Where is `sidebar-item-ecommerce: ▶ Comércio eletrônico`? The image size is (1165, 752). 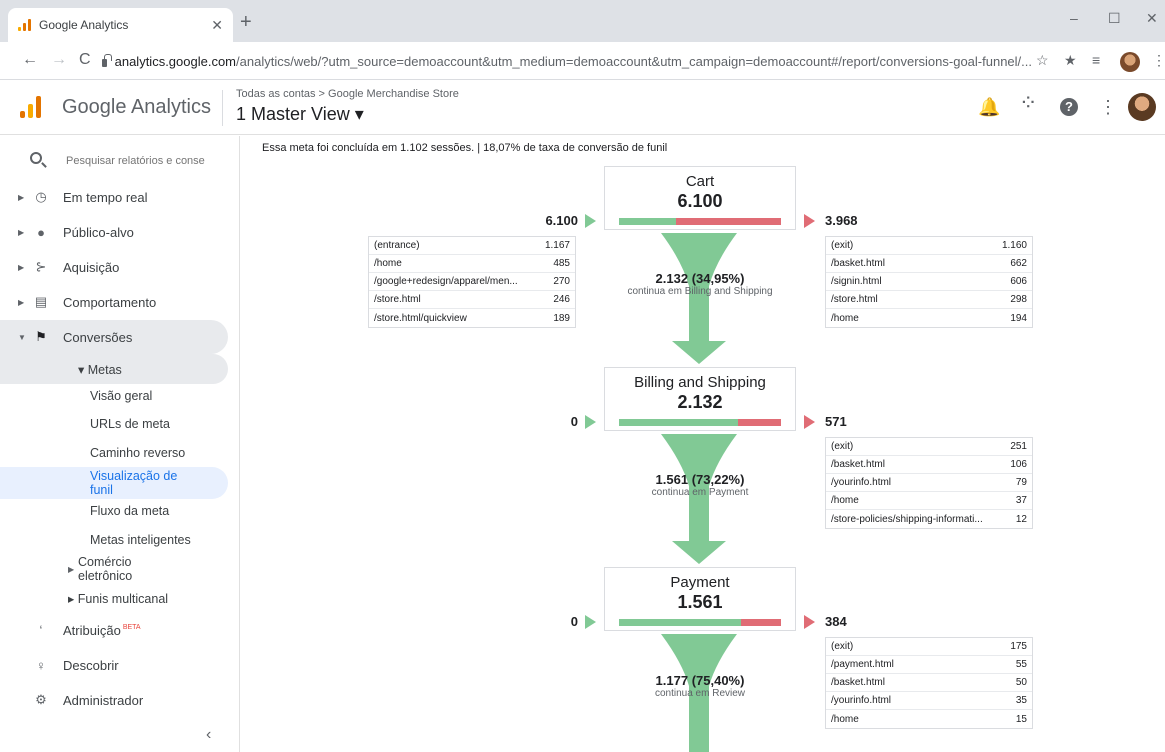
sidebar-item-ecommerce: ▶ Comércio eletrônico is located at coordinates (114, 569).